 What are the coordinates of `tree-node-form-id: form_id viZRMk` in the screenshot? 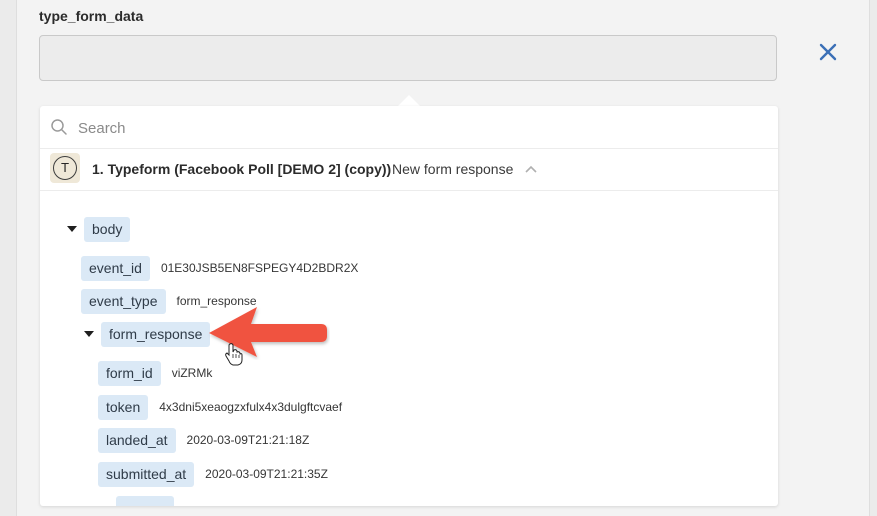 It's located at (155, 373).